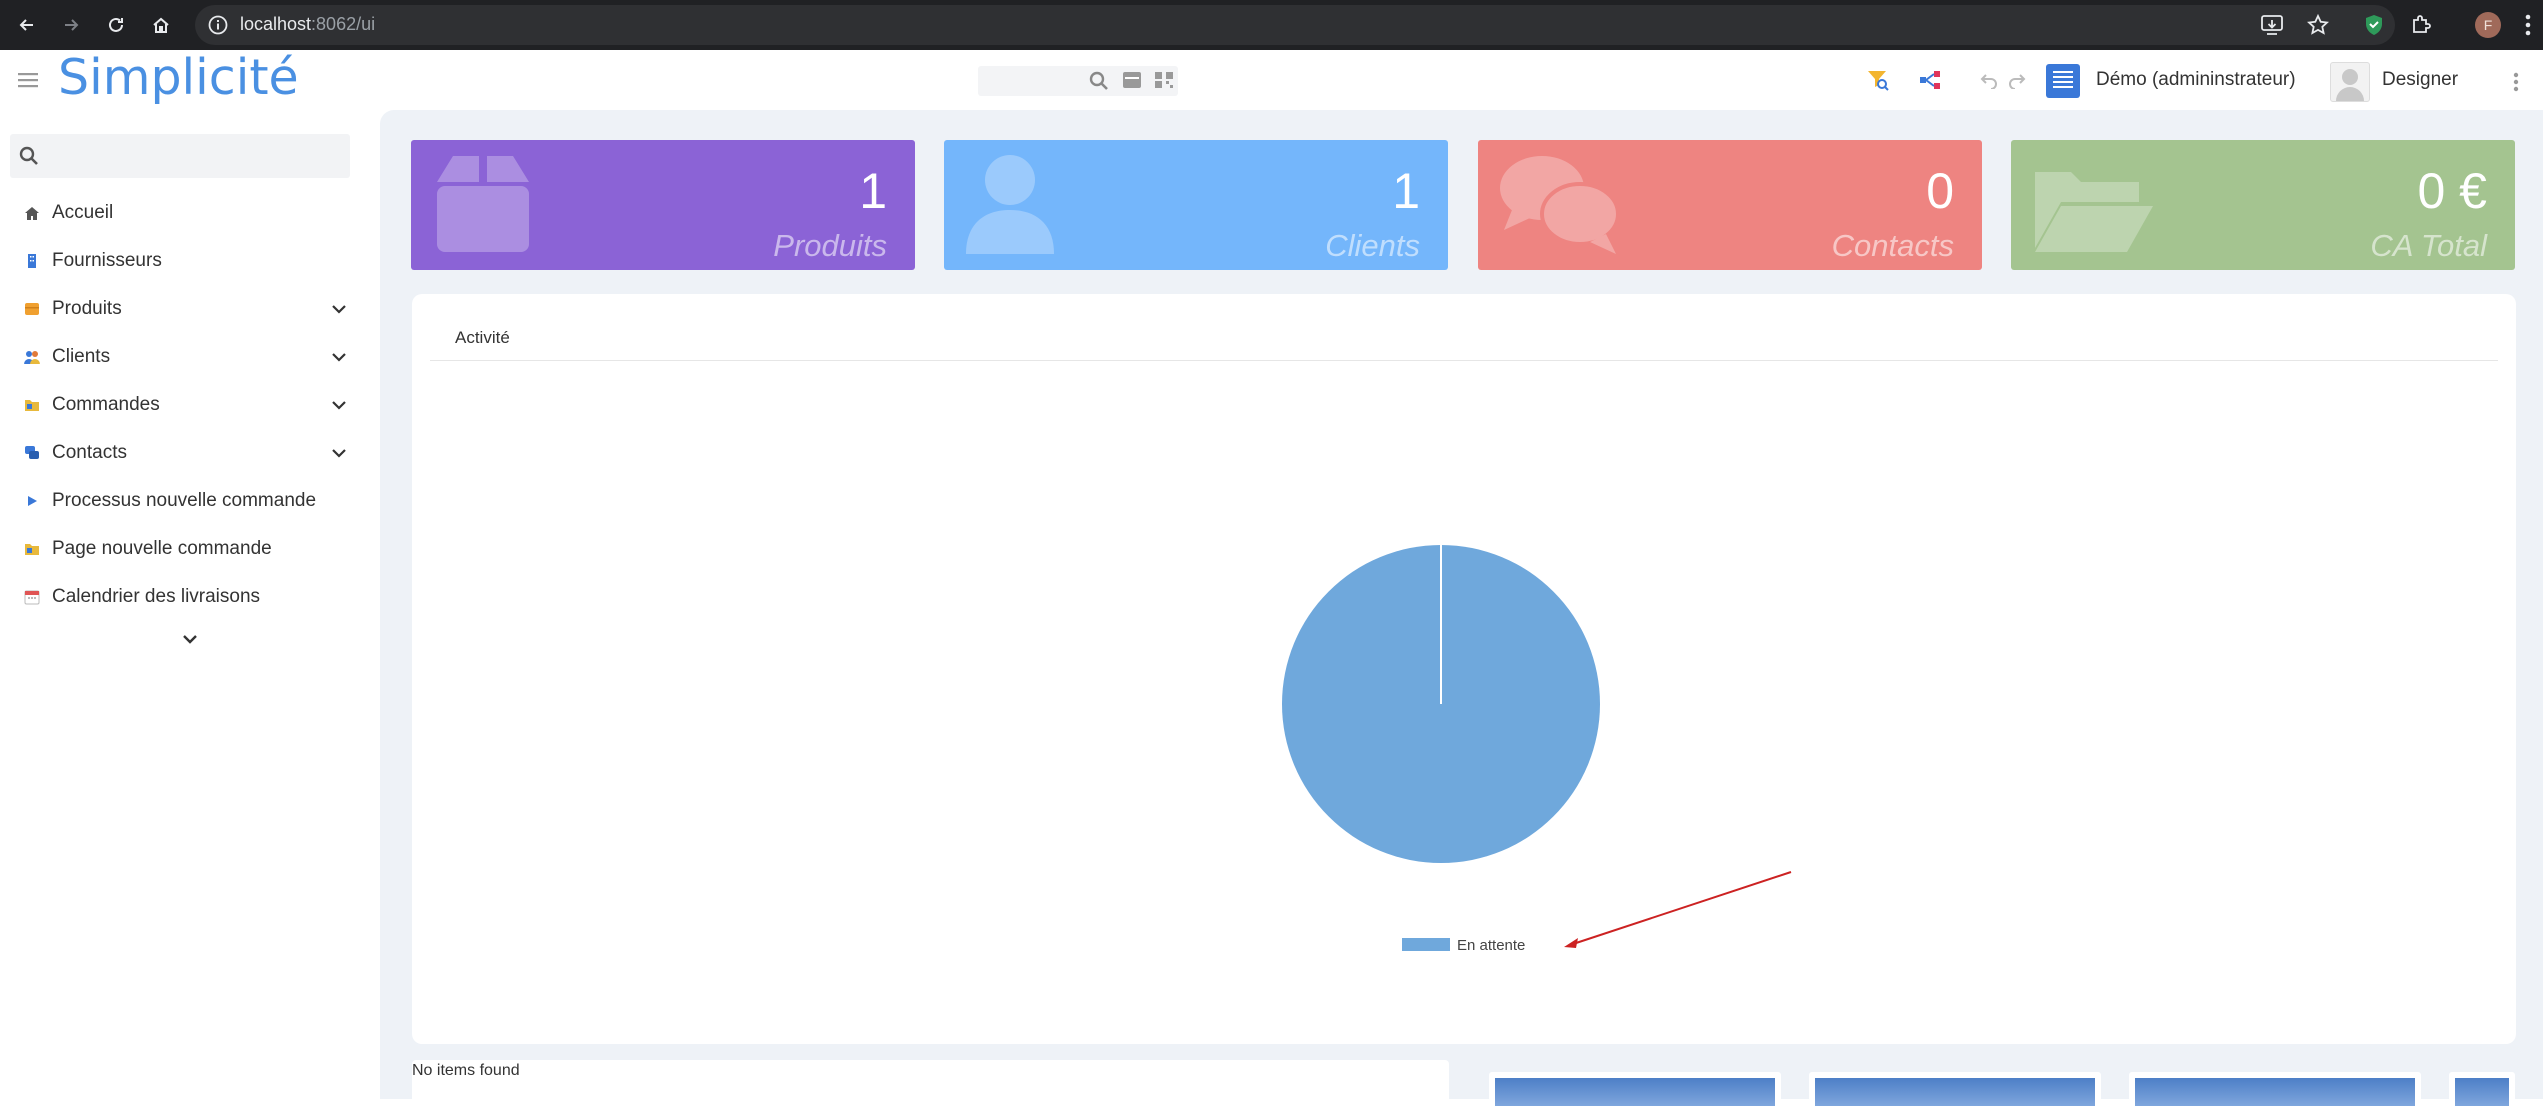 Image resolution: width=2543 pixels, height=1120 pixels. I want to click on tile-contacts: 0 Contacts, so click(1730, 205).